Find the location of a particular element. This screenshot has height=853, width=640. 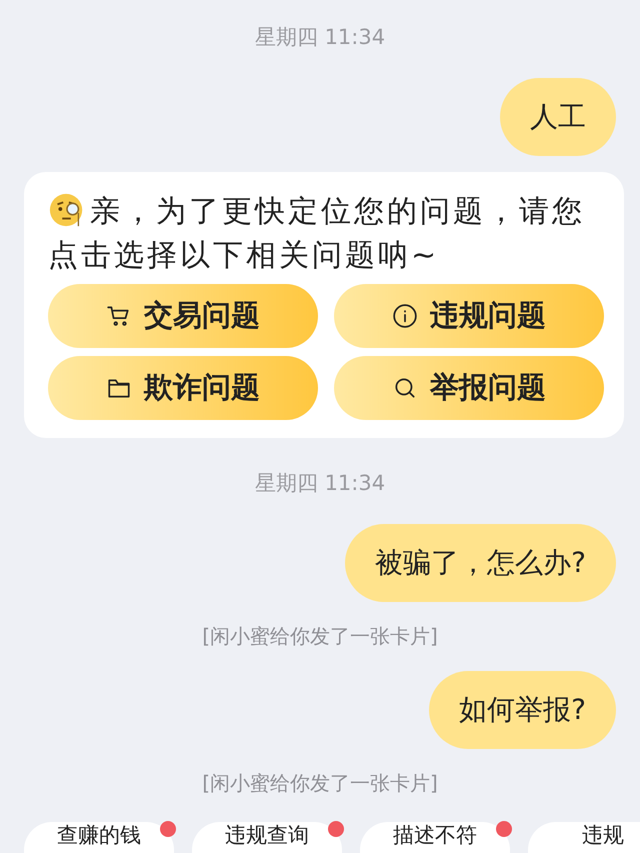

topic-button: 举报问题 is located at coordinates (469, 388).